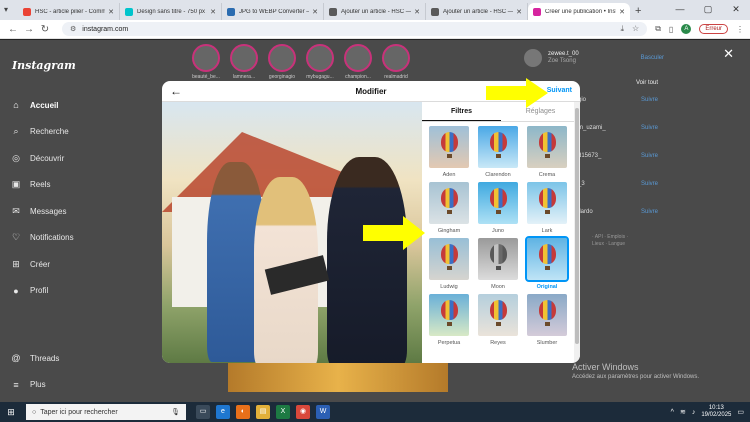 The width and height of the screenshot is (750, 422). What do you see at coordinates (223, 412) in the screenshot?
I see `edge-icon: e` at bounding box center [223, 412].